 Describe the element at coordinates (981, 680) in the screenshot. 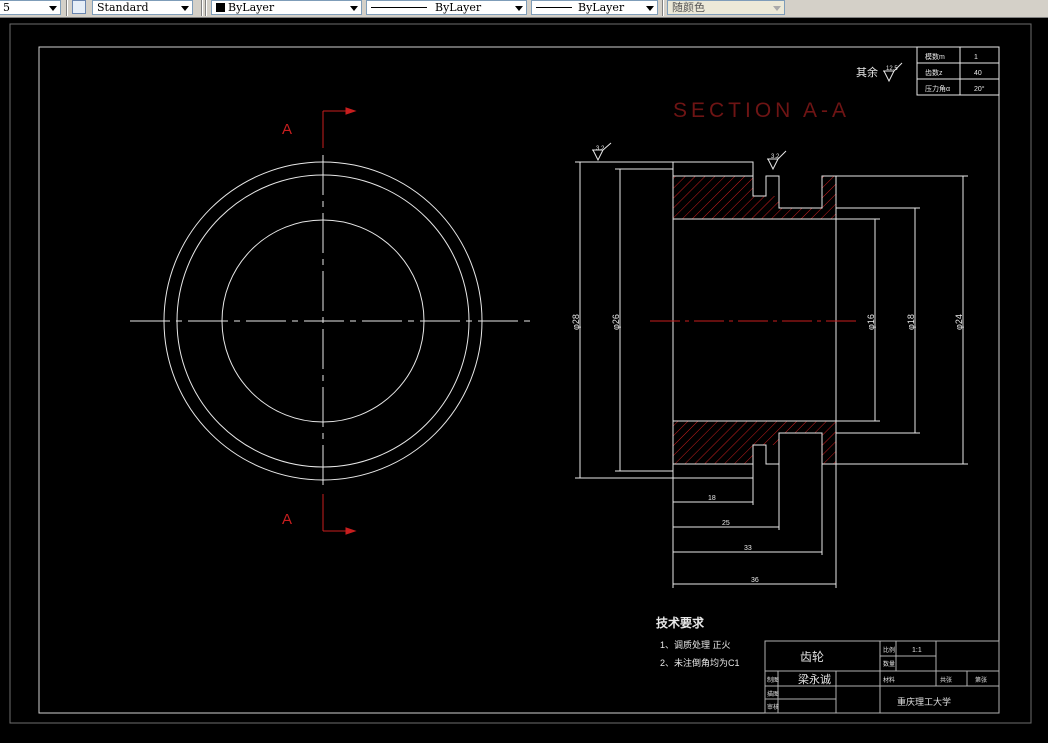

I see `sheet-no: 第张` at that location.